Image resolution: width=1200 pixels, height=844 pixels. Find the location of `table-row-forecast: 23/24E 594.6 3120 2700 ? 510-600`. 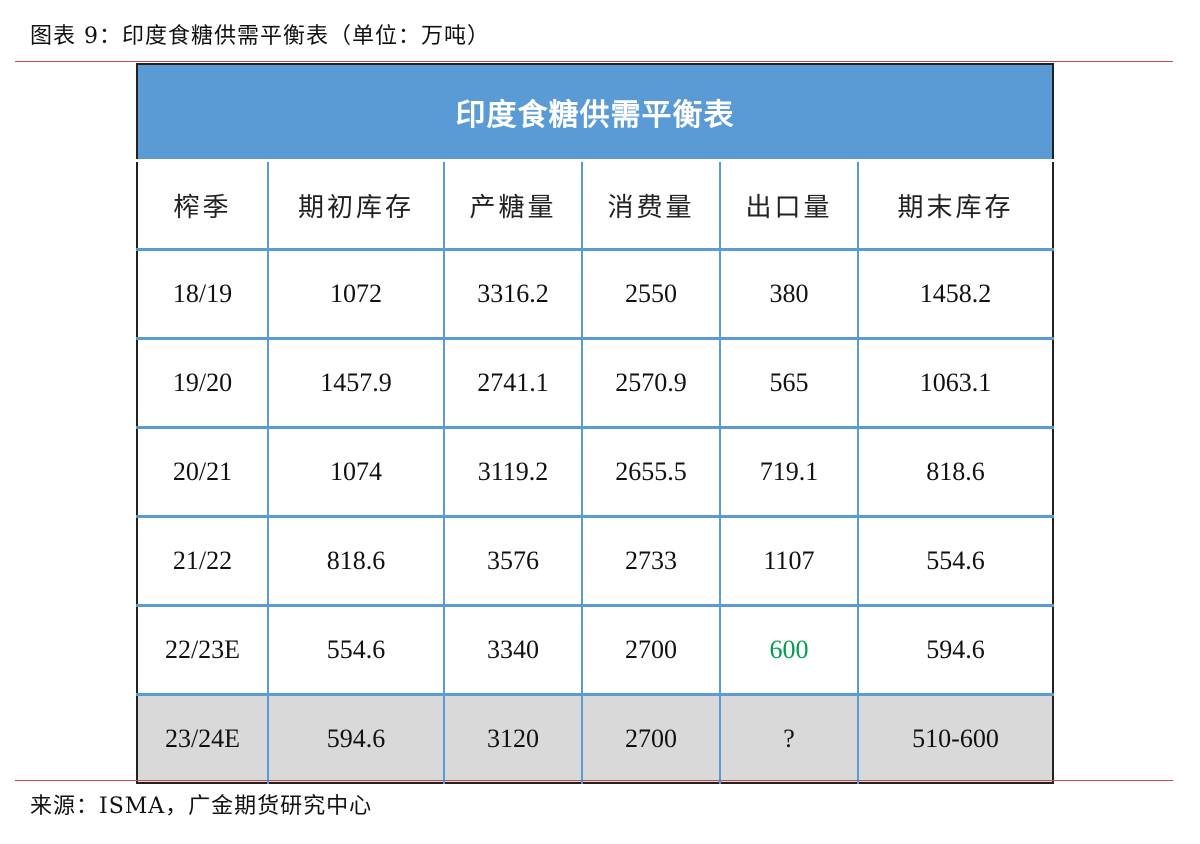

table-row-forecast: 23/24E 594.6 3120 2700 ? 510-600 is located at coordinates (595, 738).